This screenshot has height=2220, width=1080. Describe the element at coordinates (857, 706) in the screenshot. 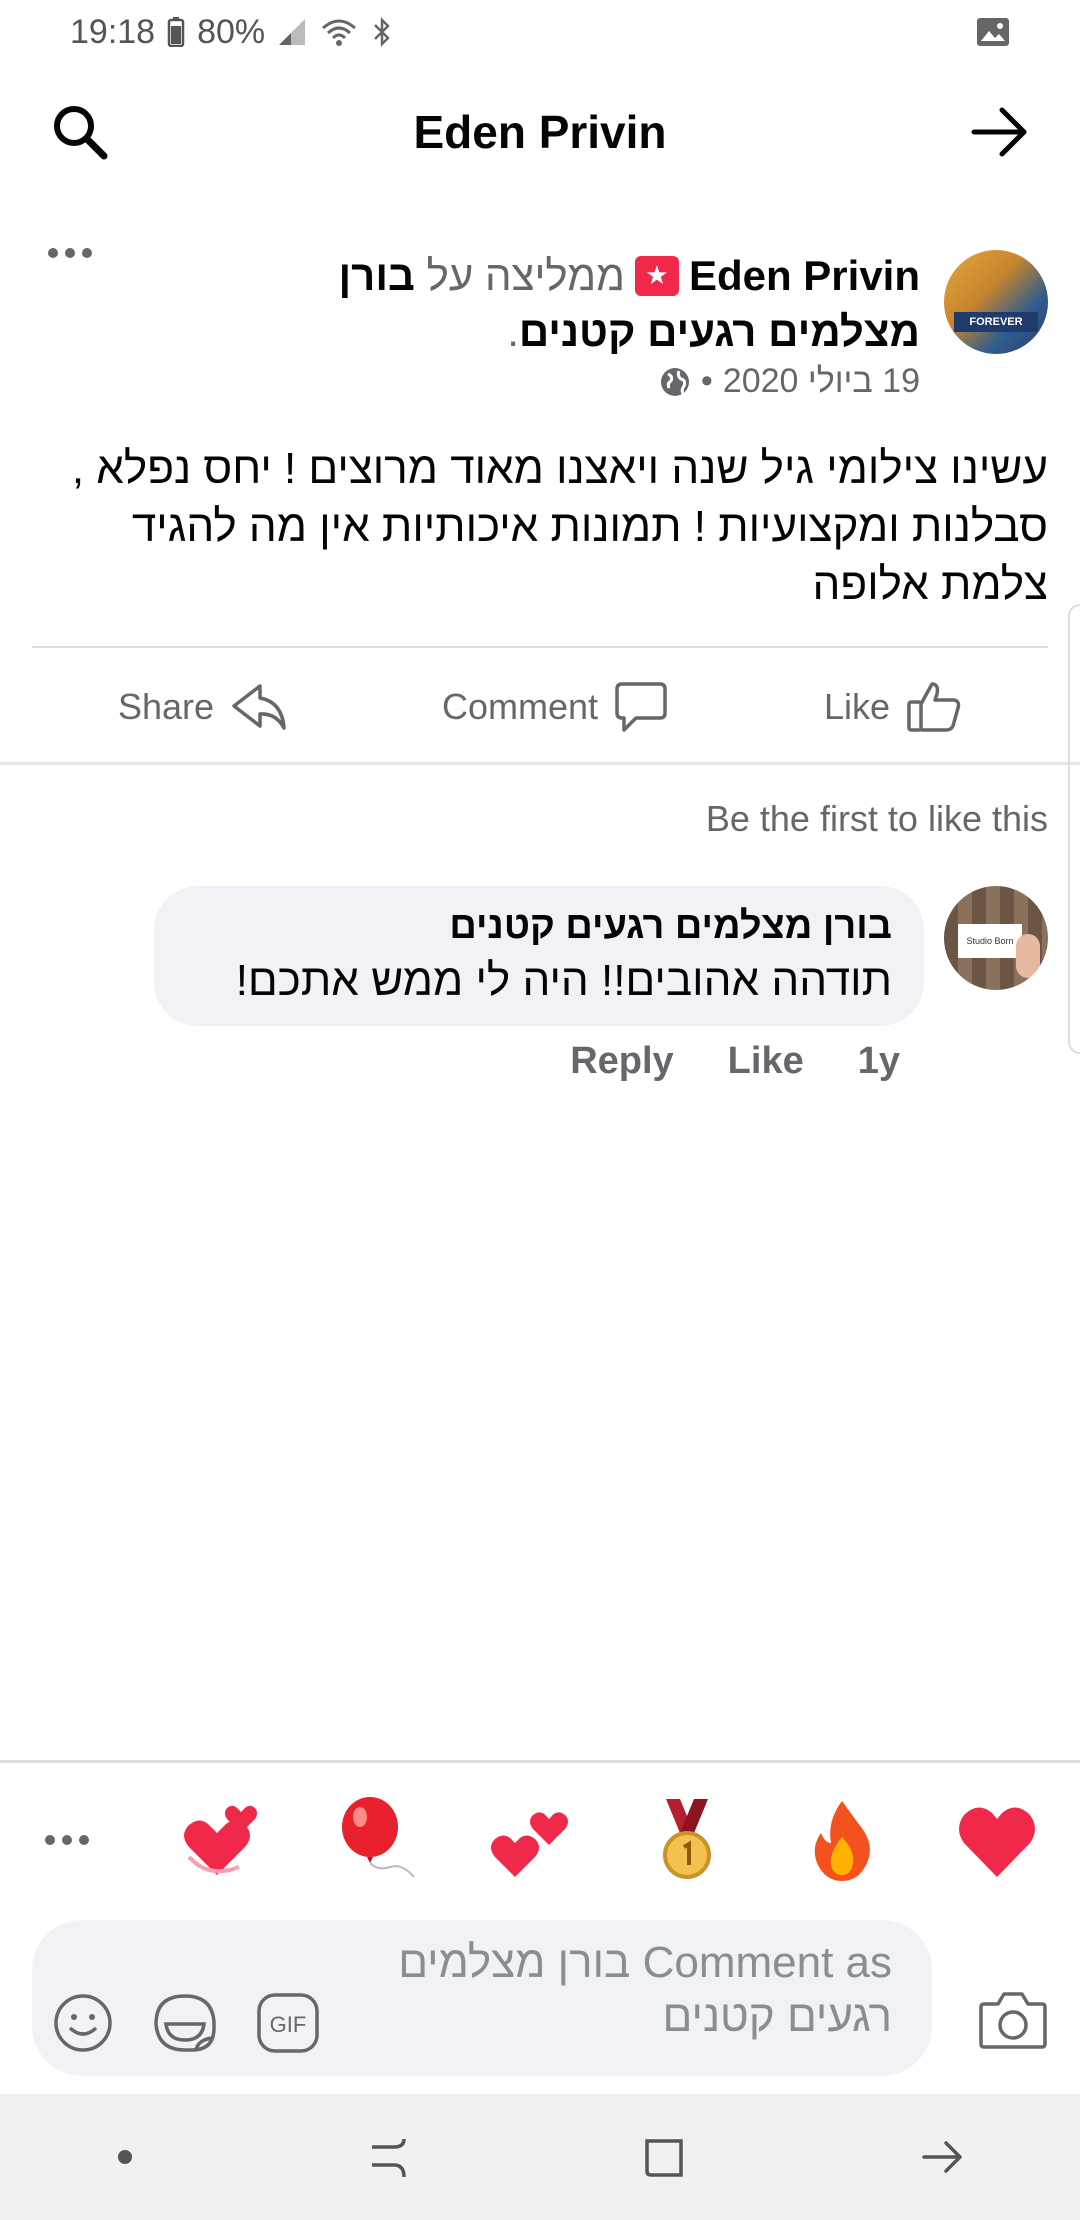

I see `like-label: Like` at that location.